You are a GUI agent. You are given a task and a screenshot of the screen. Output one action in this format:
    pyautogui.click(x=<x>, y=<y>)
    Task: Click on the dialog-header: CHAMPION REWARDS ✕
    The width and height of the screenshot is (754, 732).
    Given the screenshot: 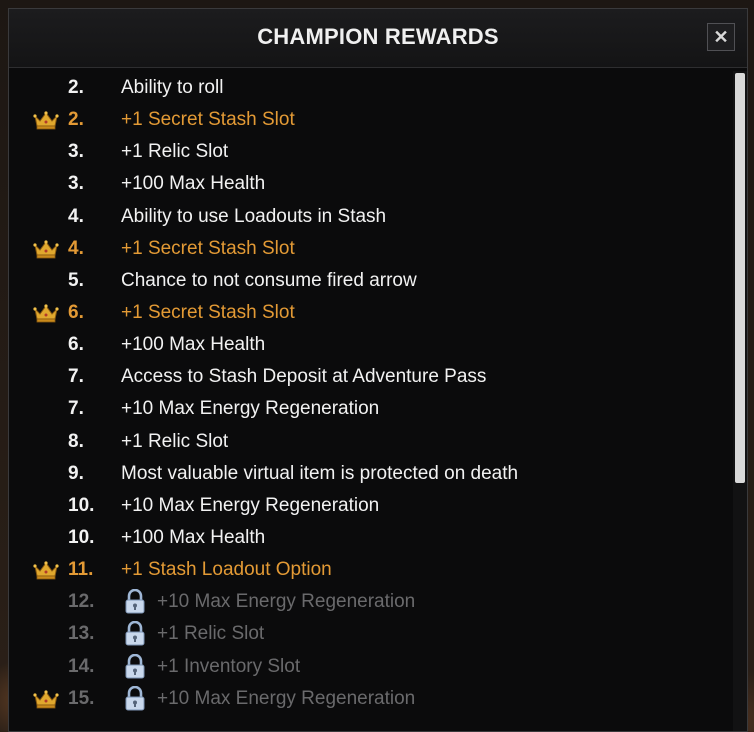 What is the action you would take?
    pyautogui.click(x=378, y=38)
    